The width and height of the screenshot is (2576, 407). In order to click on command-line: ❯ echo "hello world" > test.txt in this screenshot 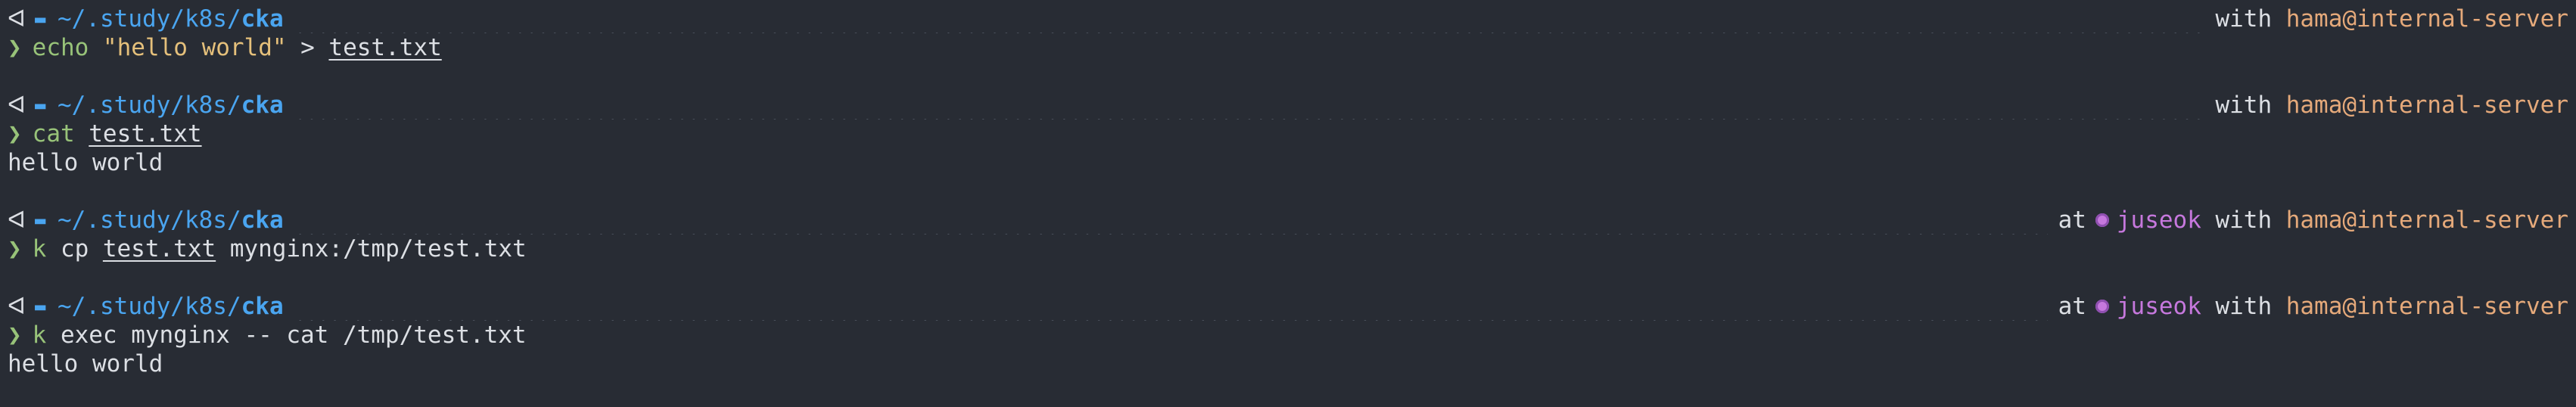, I will do `click(1288, 47)`.